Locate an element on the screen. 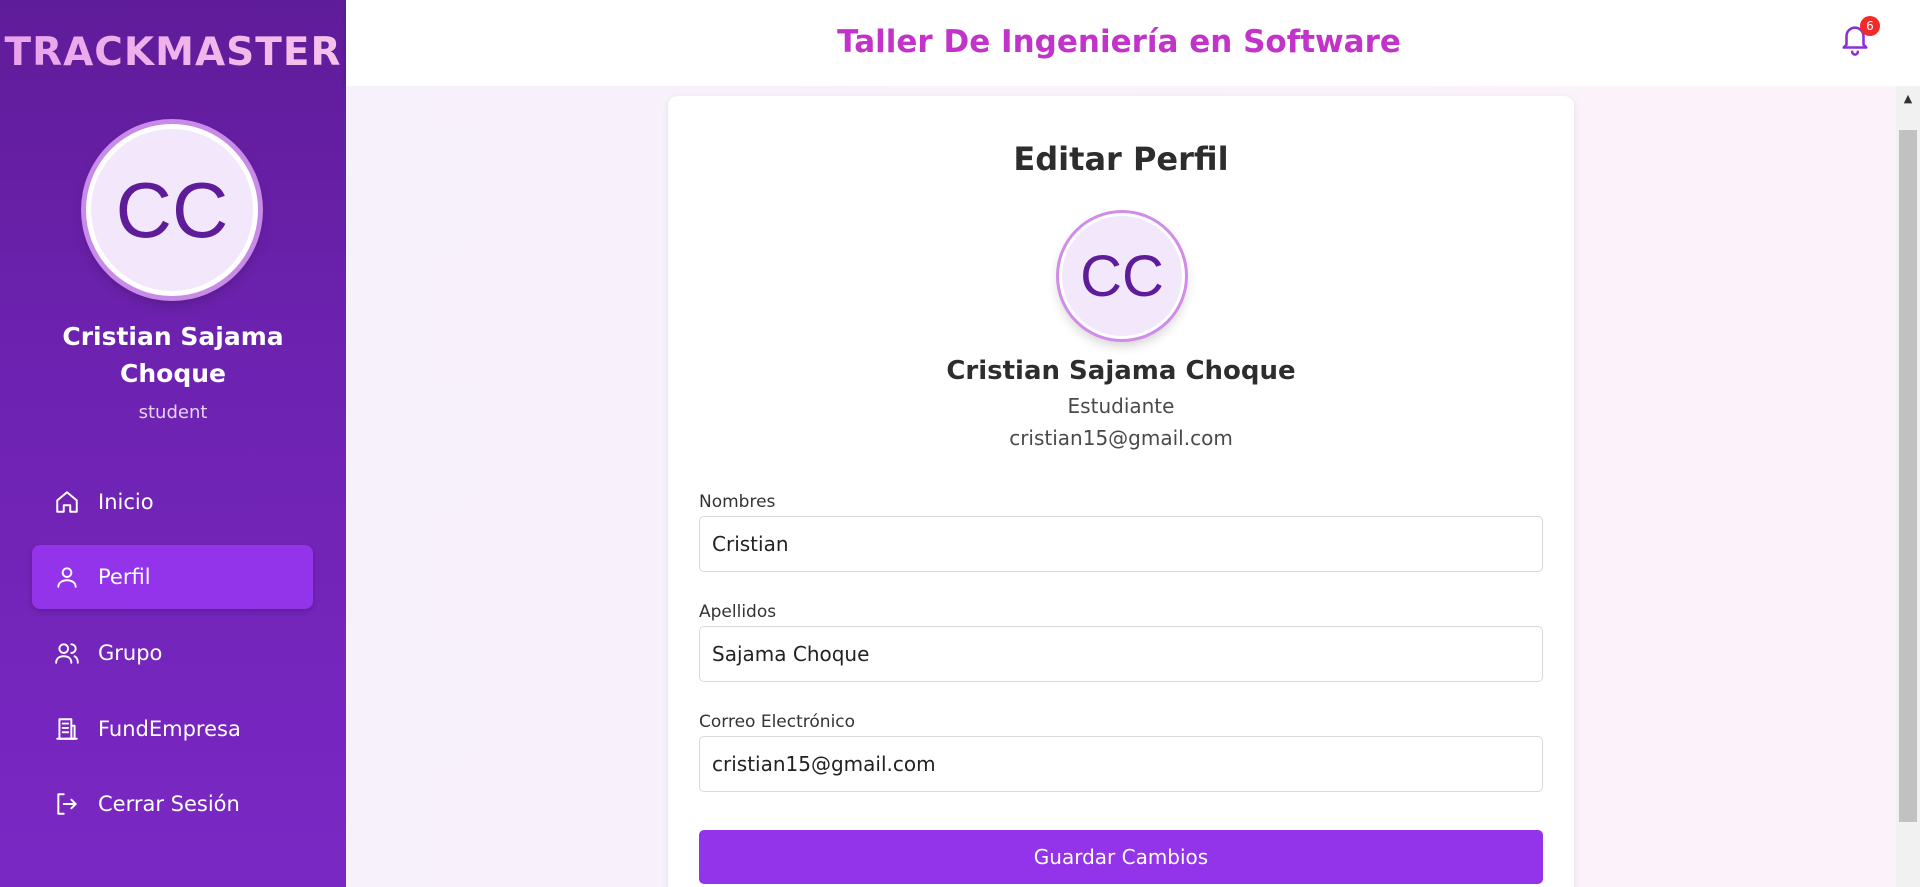 The width and height of the screenshot is (1920, 887). sidebar-item-cerrar-sesion: Cerrar Sesión is located at coordinates (172, 804).